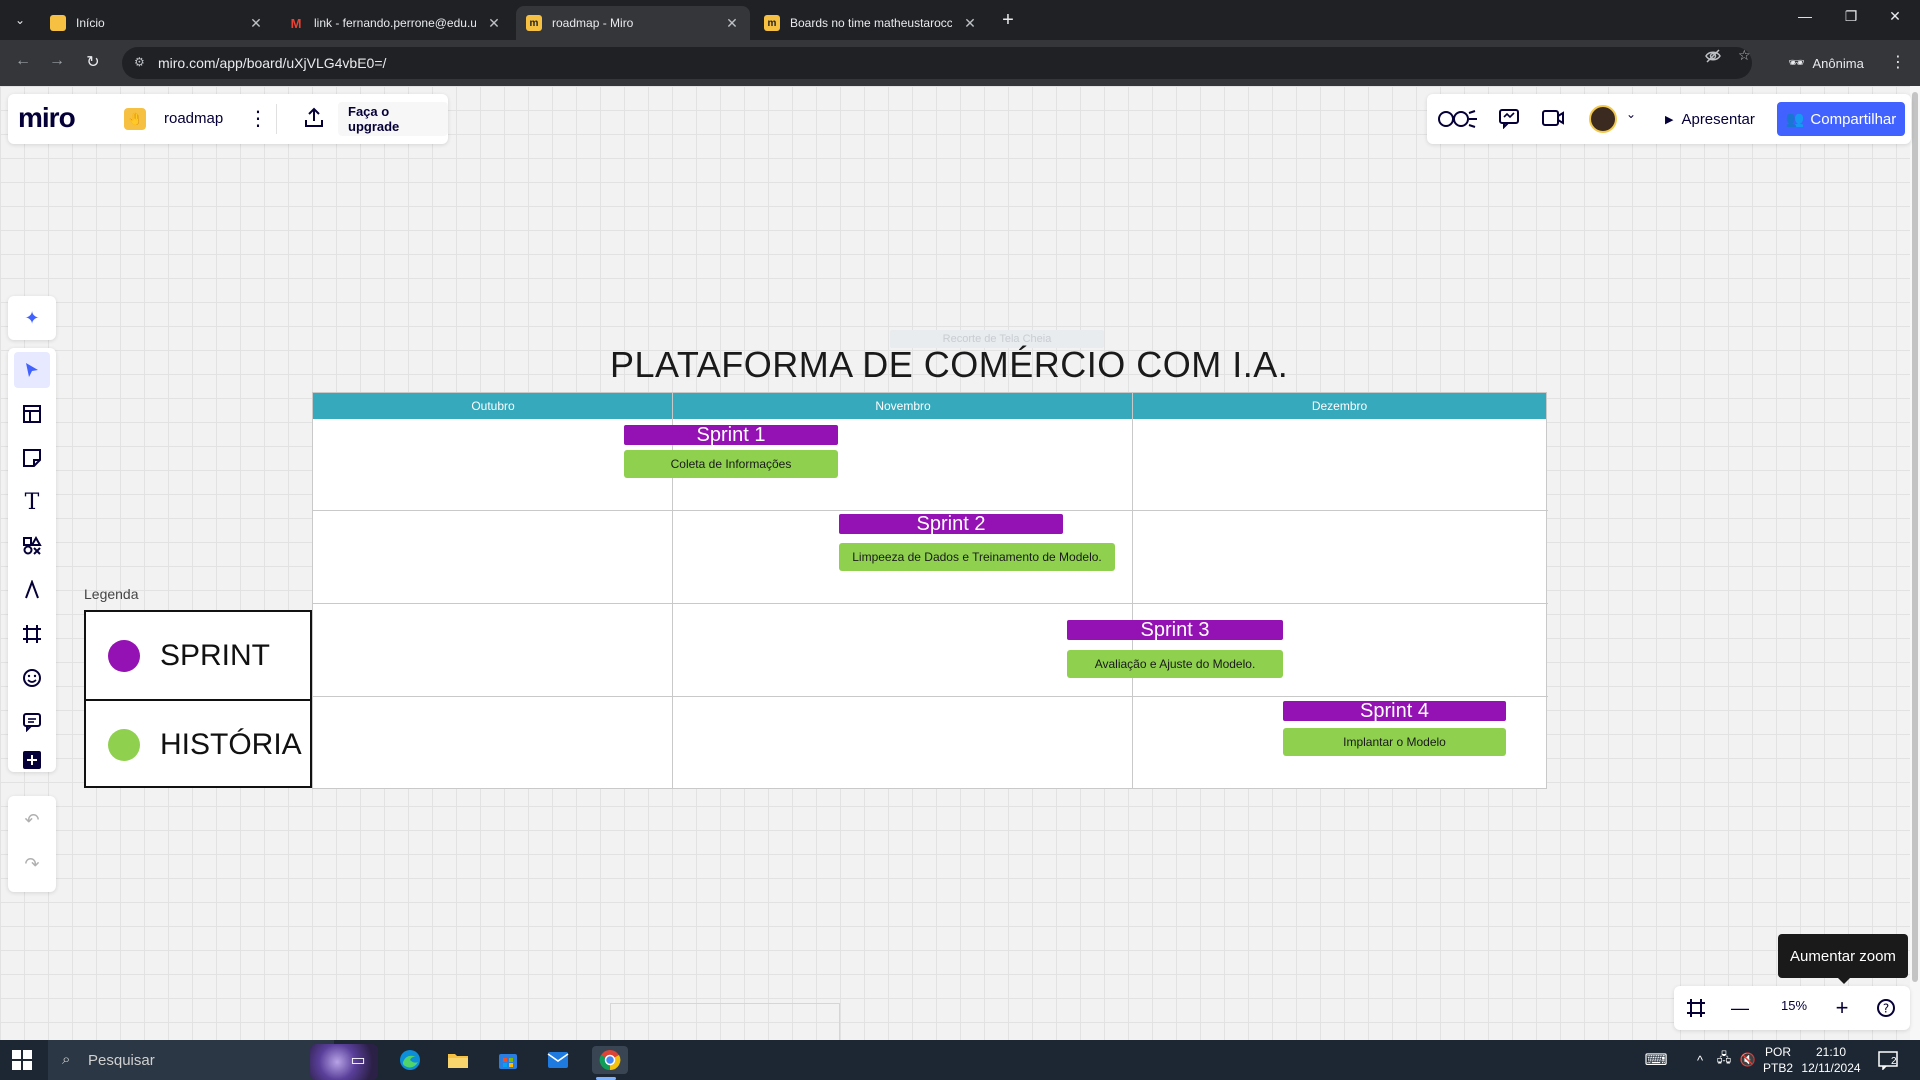 The width and height of the screenshot is (1920, 1080). I want to click on tab-inicio: Início ✕, so click(157, 23).